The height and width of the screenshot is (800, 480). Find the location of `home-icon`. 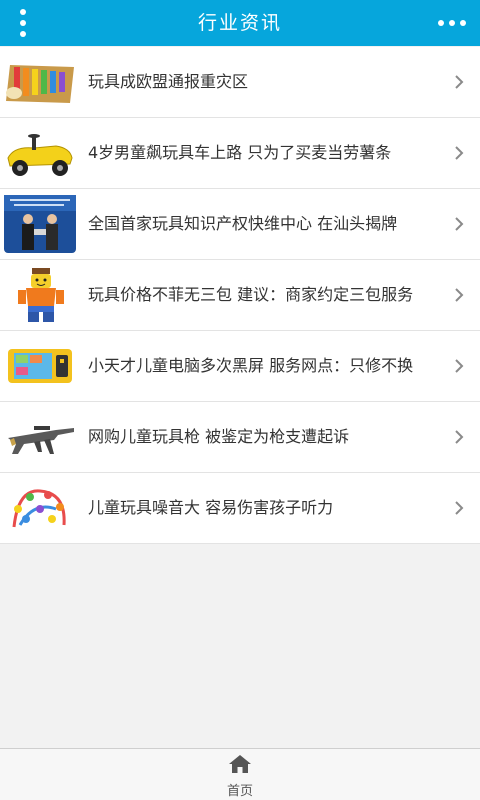

home-icon is located at coordinates (240, 764).